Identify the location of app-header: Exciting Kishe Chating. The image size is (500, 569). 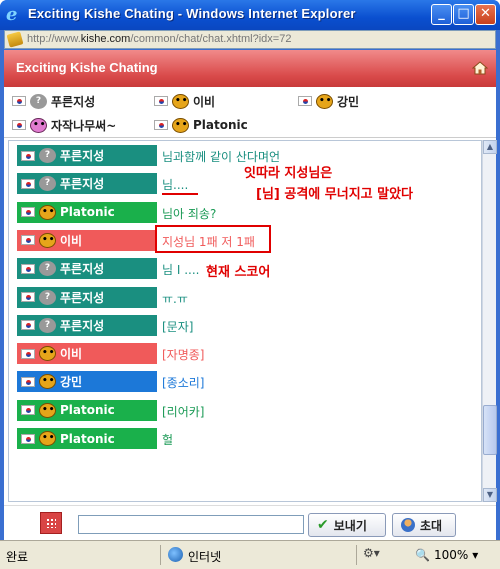
(250, 68).